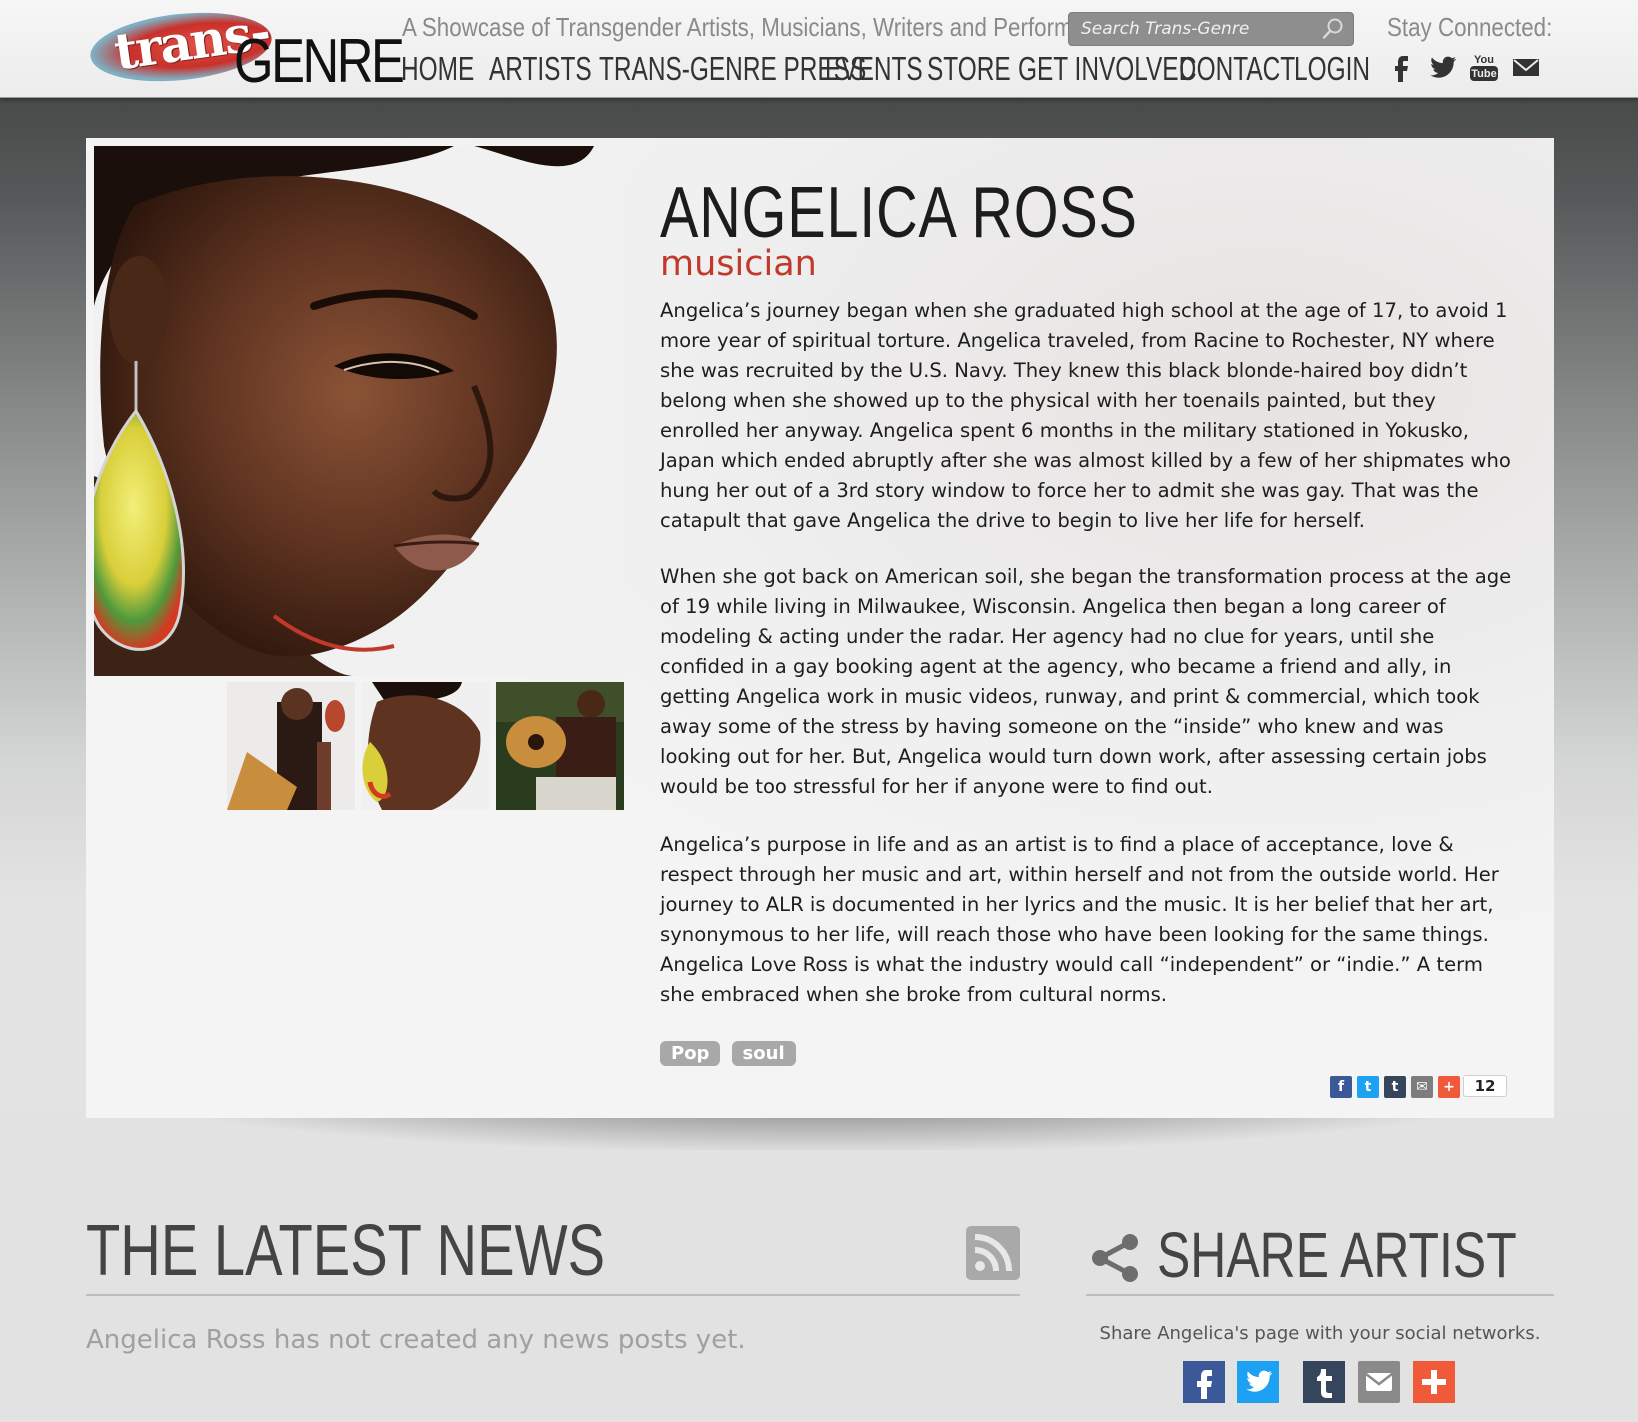 This screenshot has height=1422, width=1638. Describe the element at coordinates (1324, 1382) in the screenshot. I see `tumblr-icon` at that location.